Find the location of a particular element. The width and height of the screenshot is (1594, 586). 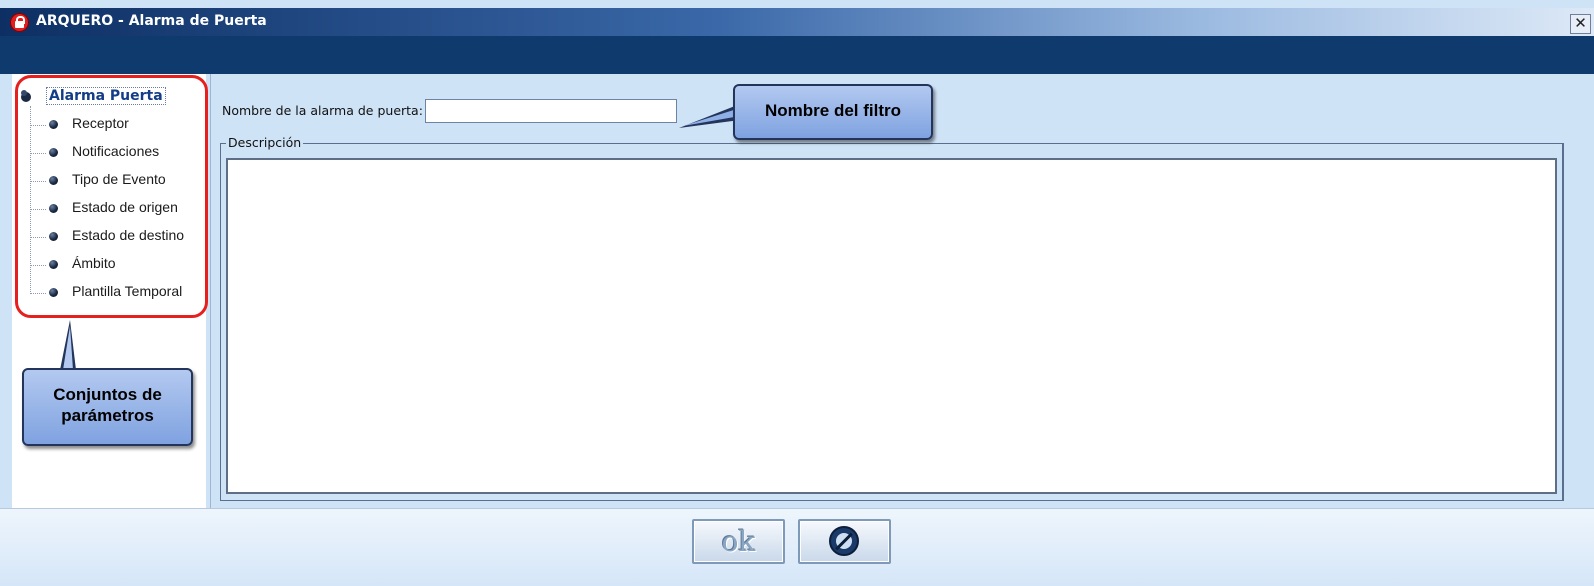

cancel-button is located at coordinates (844, 541).